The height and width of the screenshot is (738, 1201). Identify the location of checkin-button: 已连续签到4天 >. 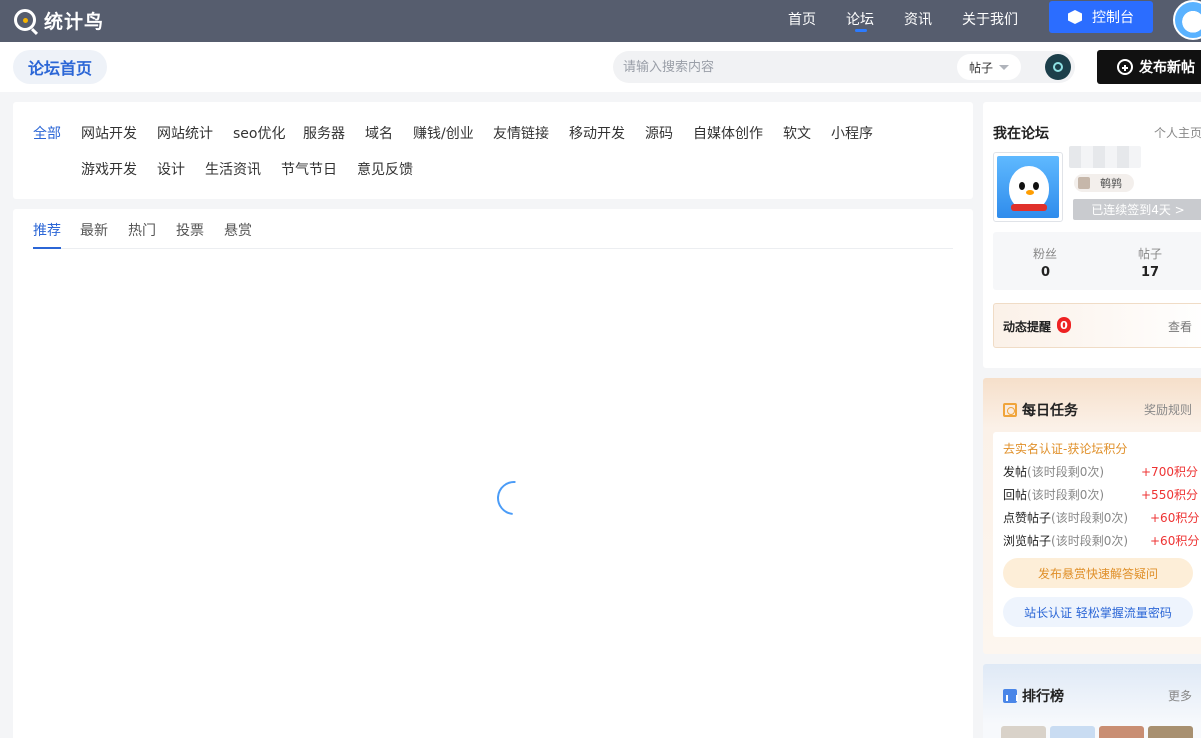
(1137, 209).